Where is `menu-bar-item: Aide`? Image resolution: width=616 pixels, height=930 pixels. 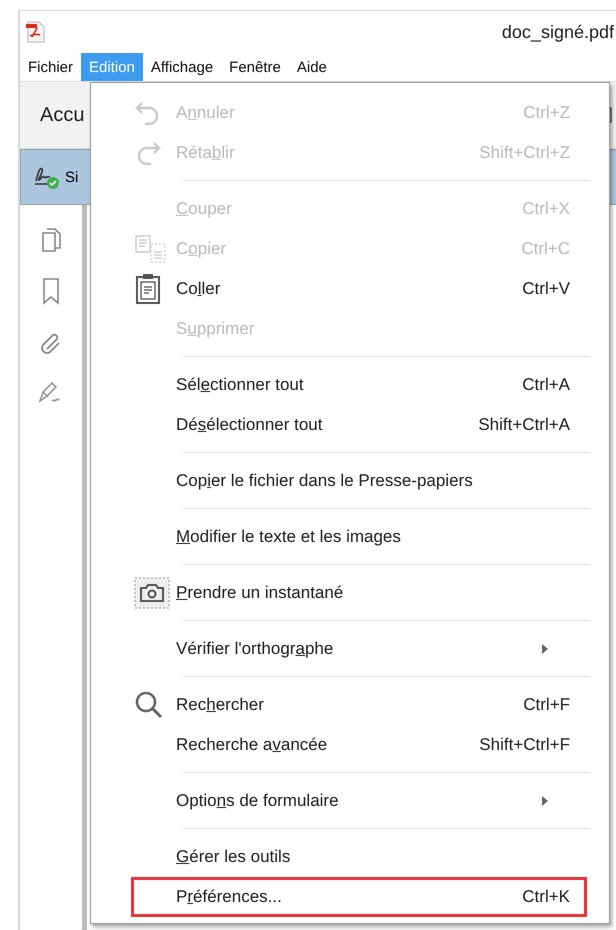 menu-bar-item: Aide is located at coordinates (311, 67).